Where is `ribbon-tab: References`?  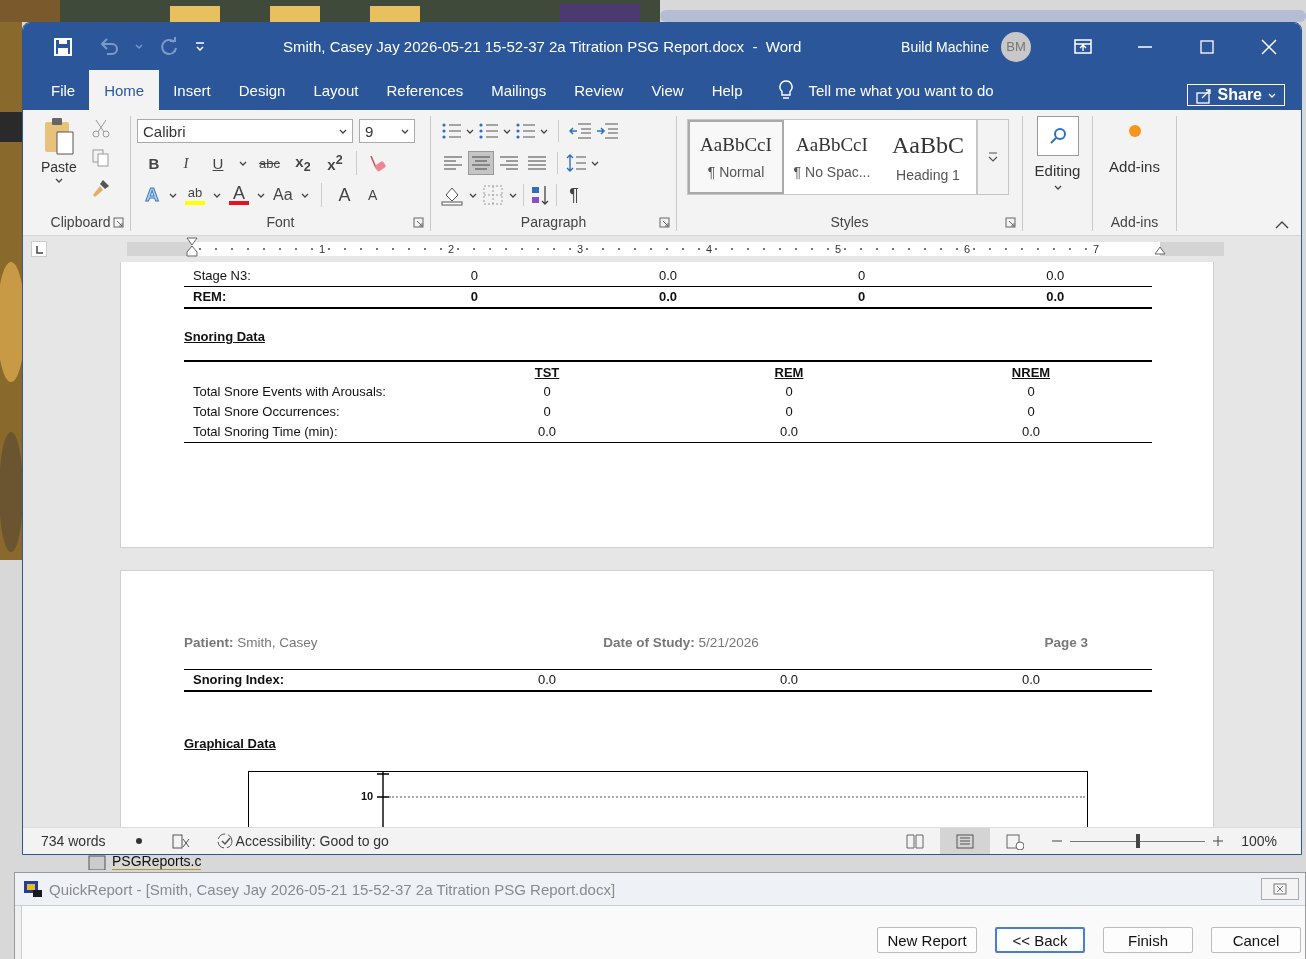 ribbon-tab: References is located at coordinates (425, 90).